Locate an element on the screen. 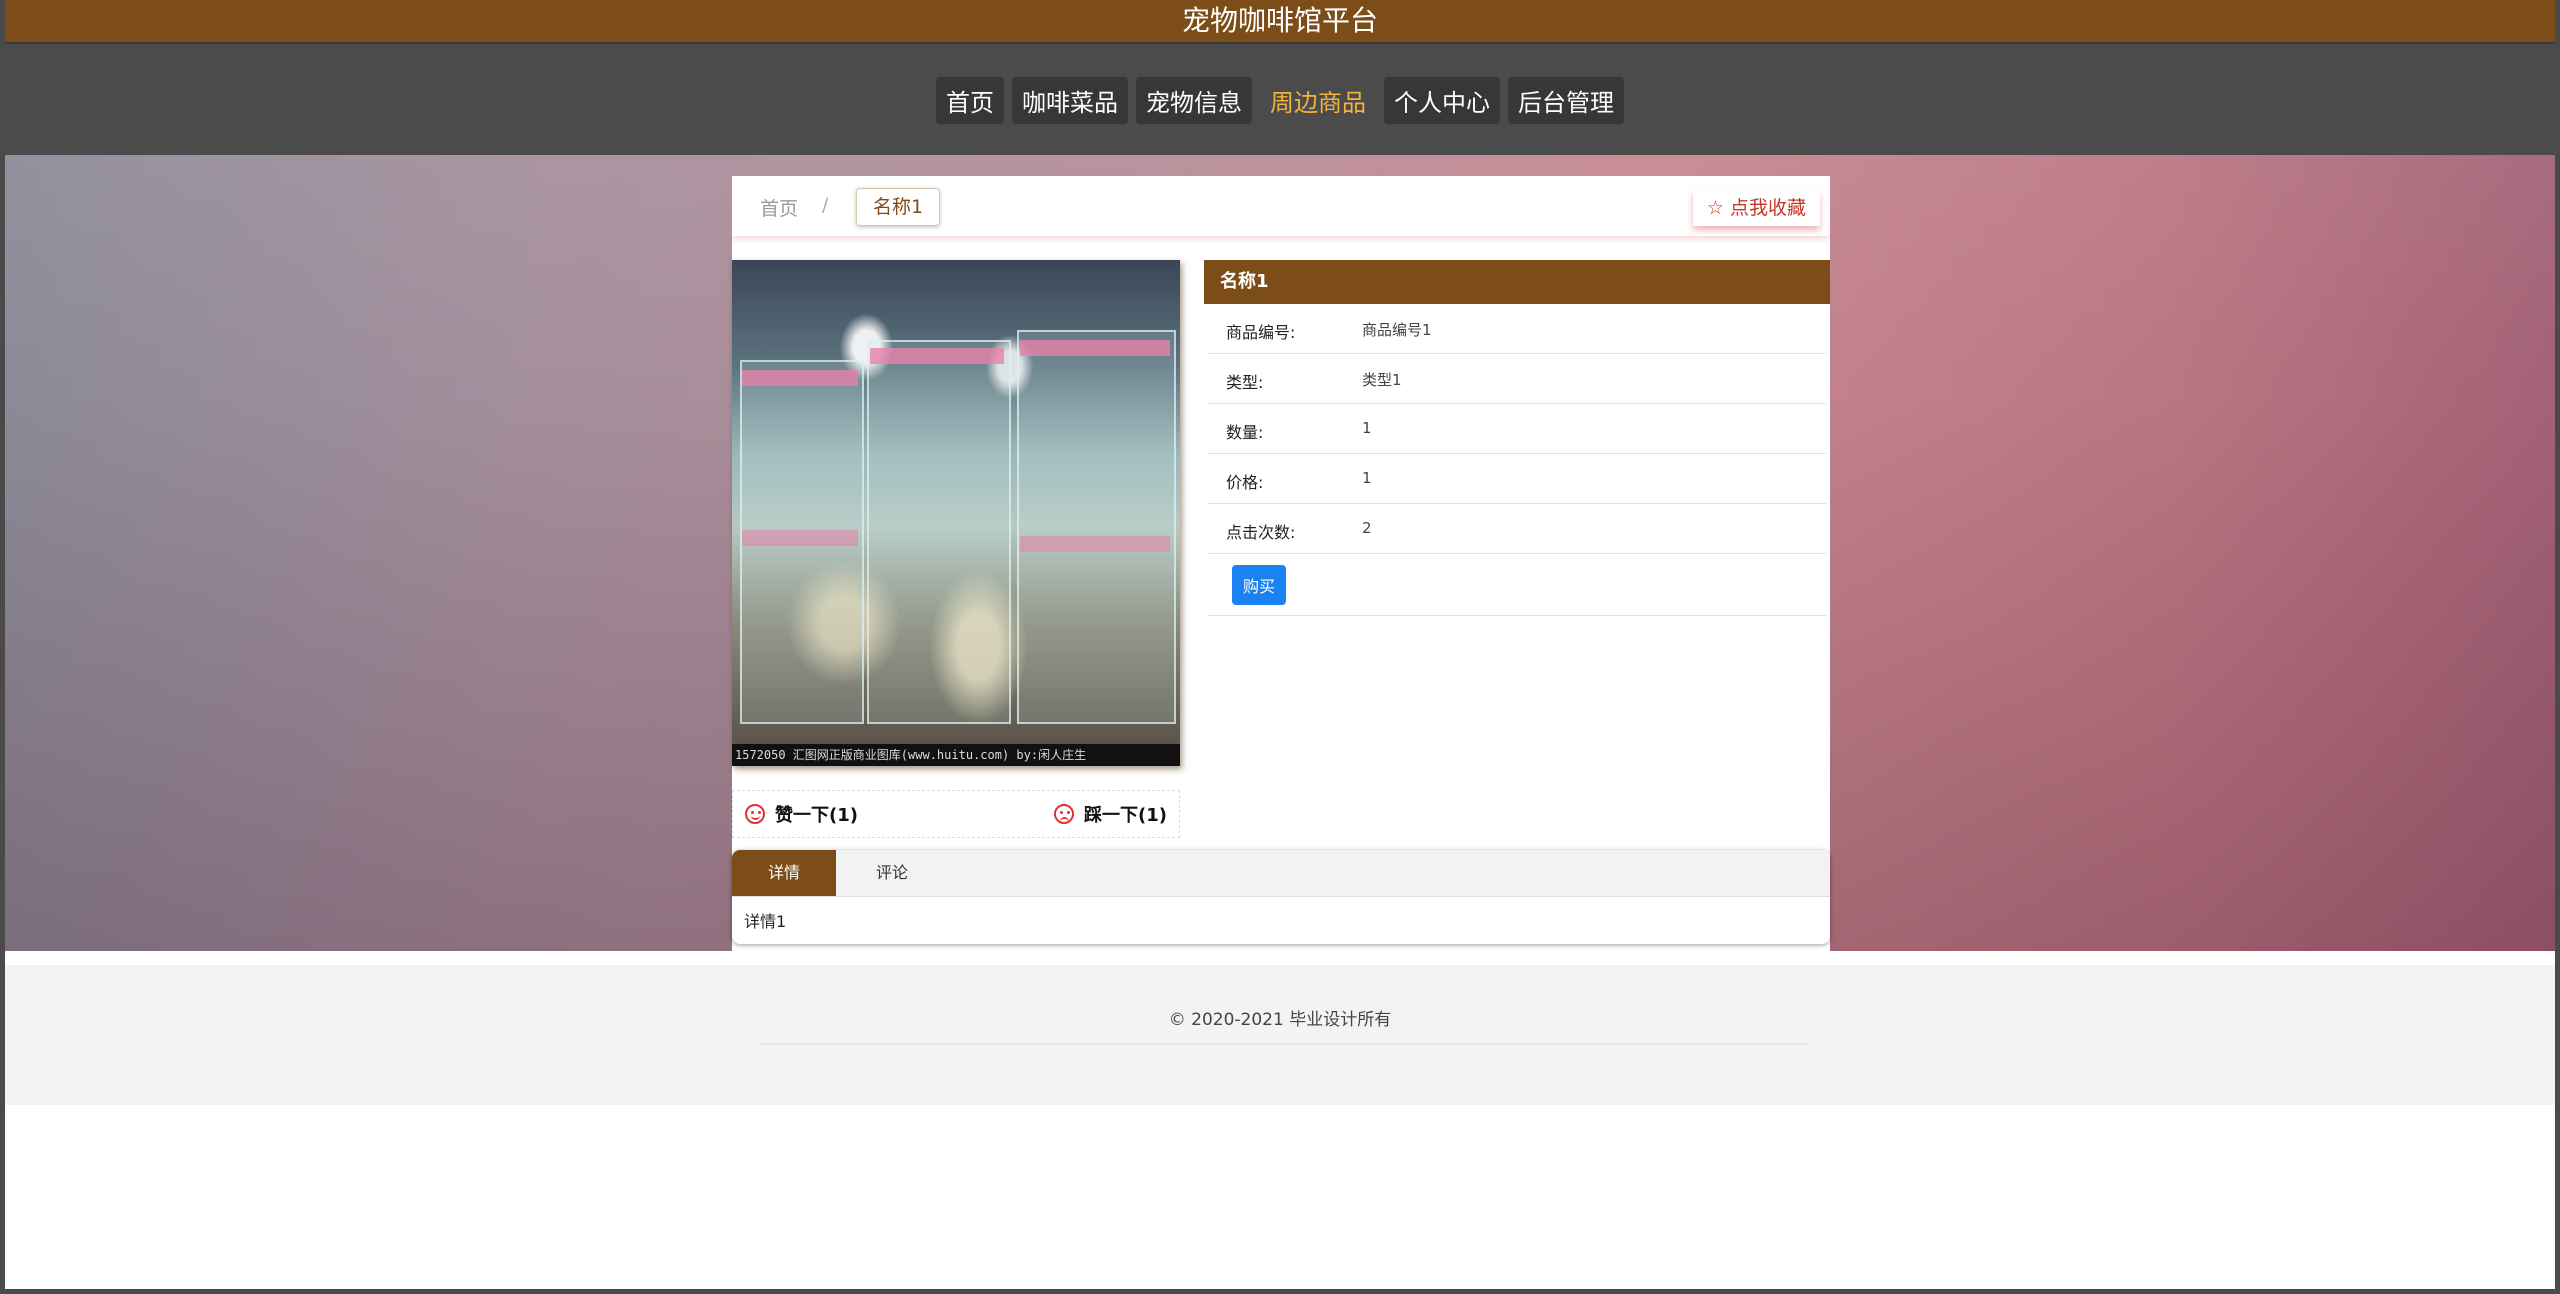 Image resolution: width=2560 pixels, height=1294 pixels. nav-item-pet-info: 宠物信息 is located at coordinates (1194, 100).